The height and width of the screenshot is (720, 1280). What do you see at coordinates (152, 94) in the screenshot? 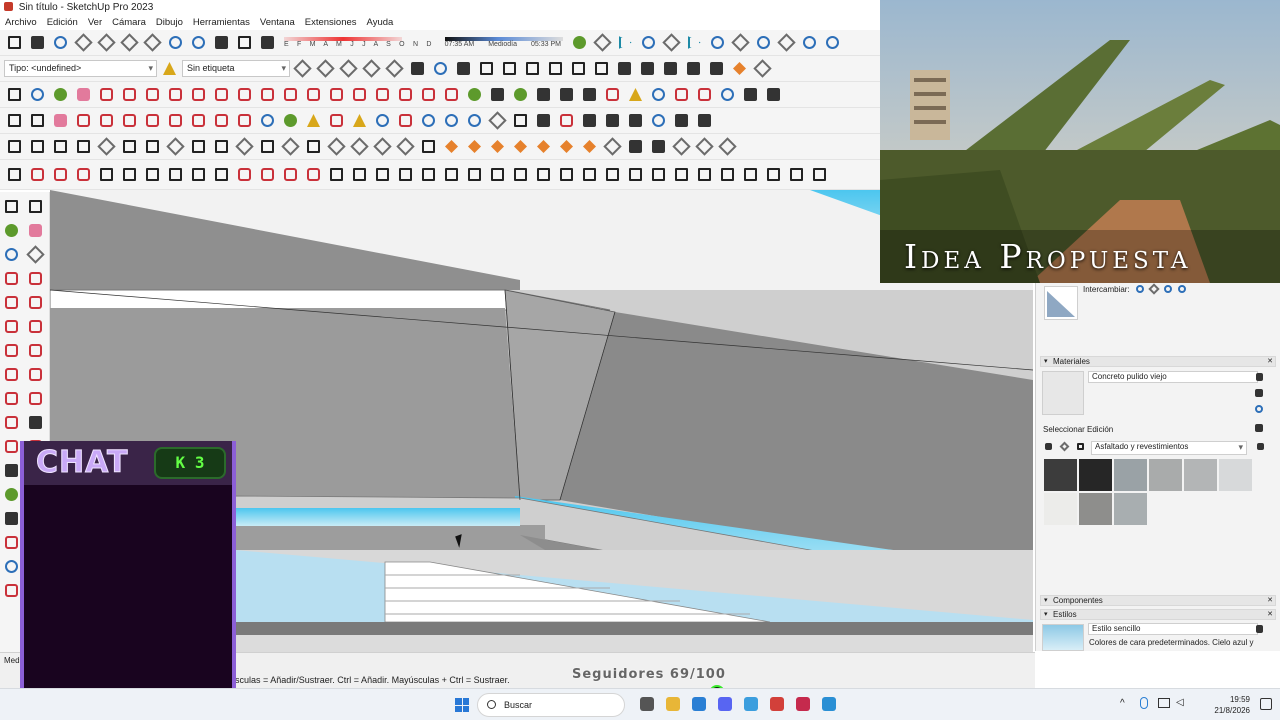
I see `rectangle-icon` at bounding box center [152, 94].